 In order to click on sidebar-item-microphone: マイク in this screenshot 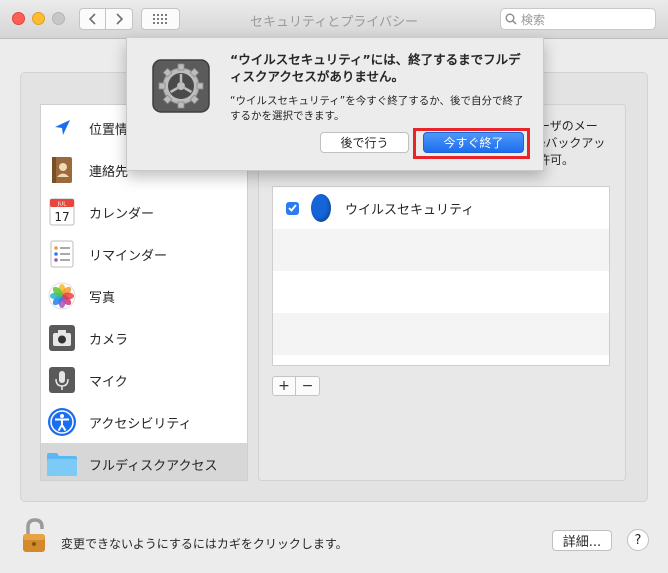, I will do `click(144, 380)`.